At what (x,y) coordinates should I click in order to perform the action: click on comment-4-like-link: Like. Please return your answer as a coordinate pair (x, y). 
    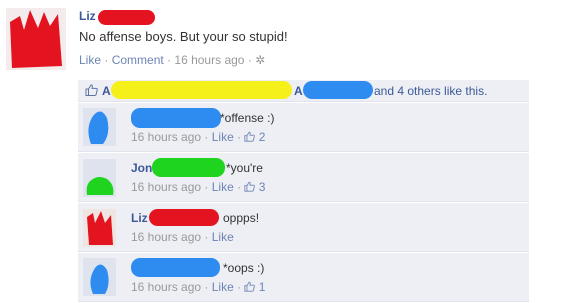
    Looking at the image, I should click on (223, 287).